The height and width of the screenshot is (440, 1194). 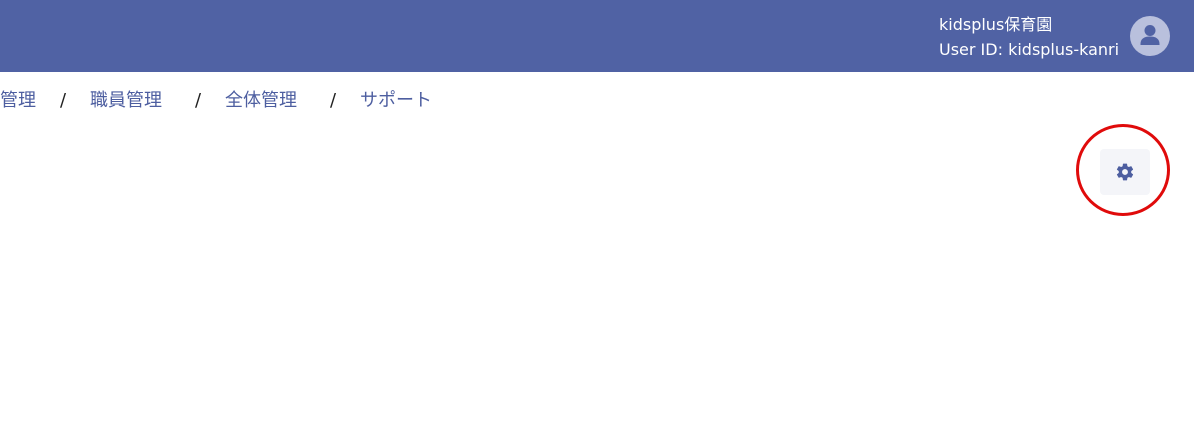 I want to click on breadcrumb-item-support: サポート, so click(x=396, y=101).